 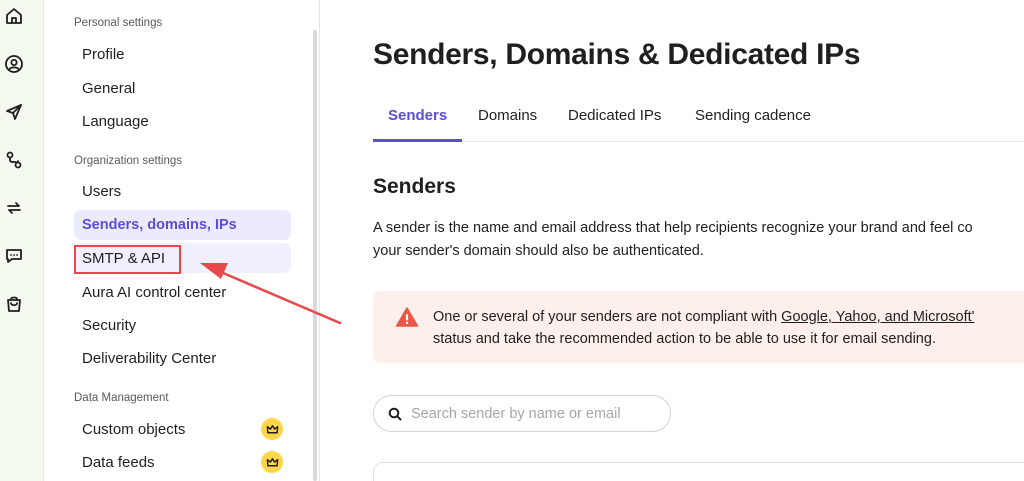 I want to click on sidebar-item-senders-domains-ips: Senders, domains, IPs, so click(x=182, y=225).